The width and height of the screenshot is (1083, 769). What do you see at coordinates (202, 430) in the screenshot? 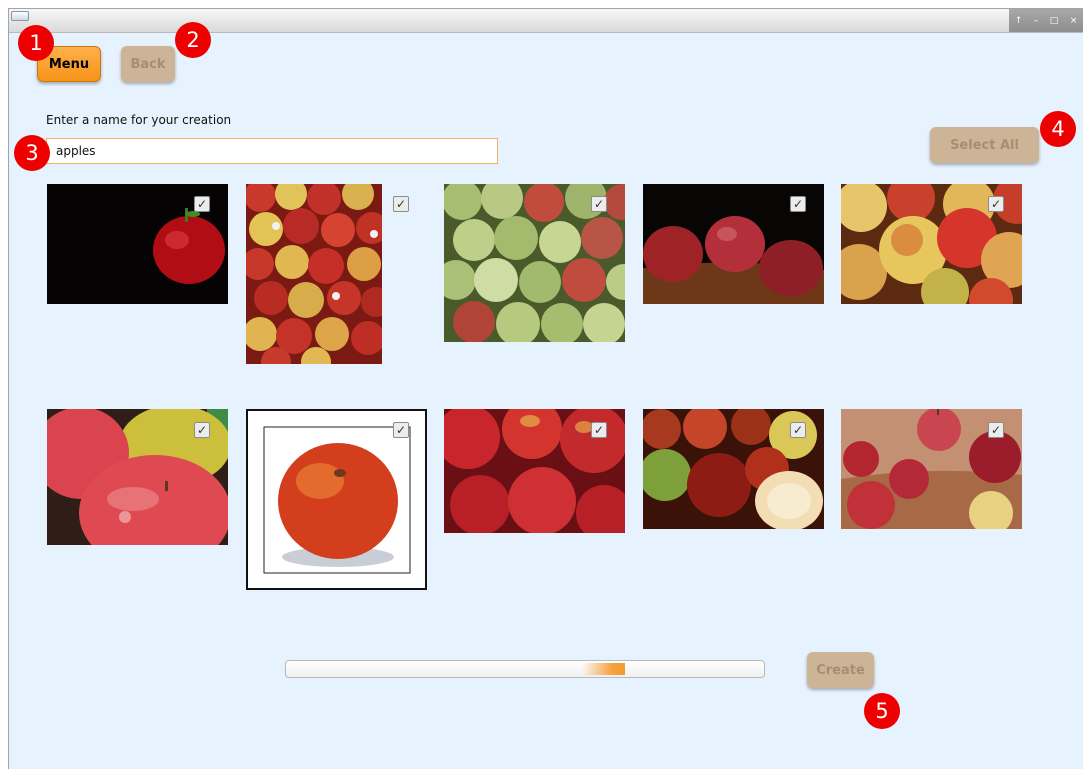
I see `image-6-checkbox: ✓` at bounding box center [202, 430].